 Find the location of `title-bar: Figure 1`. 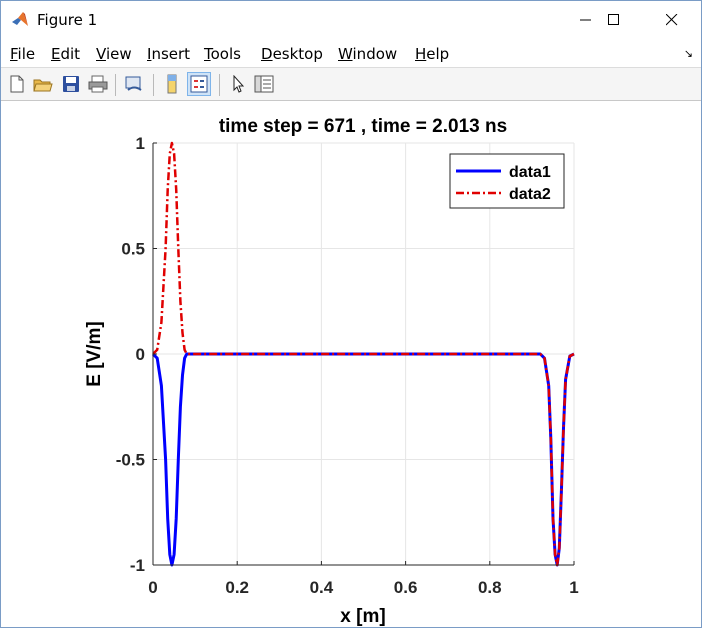

title-bar: Figure 1 is located at coordinates (351, 20).